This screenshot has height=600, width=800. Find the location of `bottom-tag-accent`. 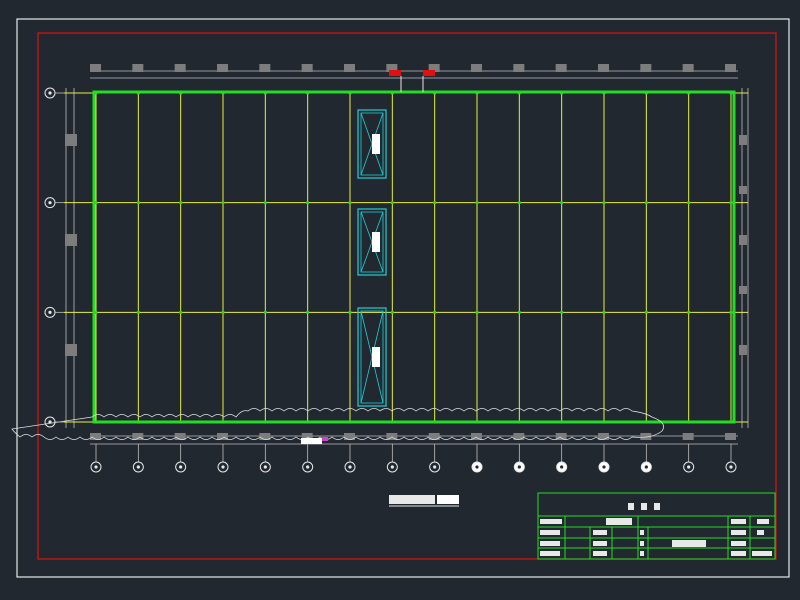

bottom-tag-accent is located at coordinates (325, 439).